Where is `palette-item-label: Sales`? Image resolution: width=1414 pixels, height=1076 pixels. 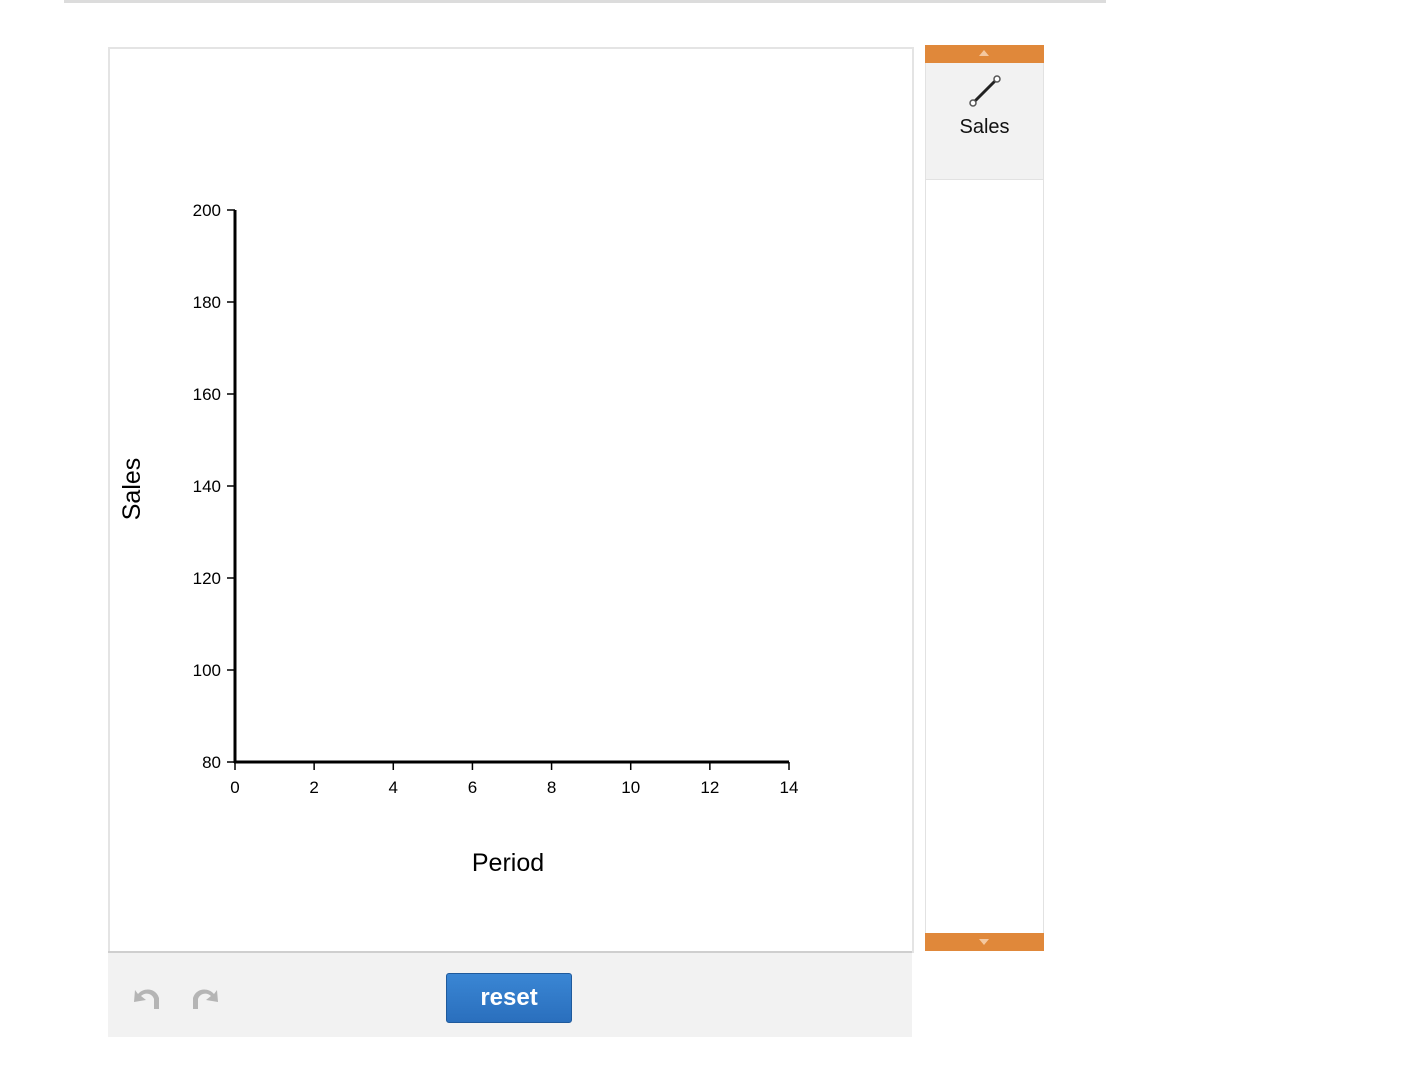
palette-item-label: Sales is located at coordinates (984, 127).